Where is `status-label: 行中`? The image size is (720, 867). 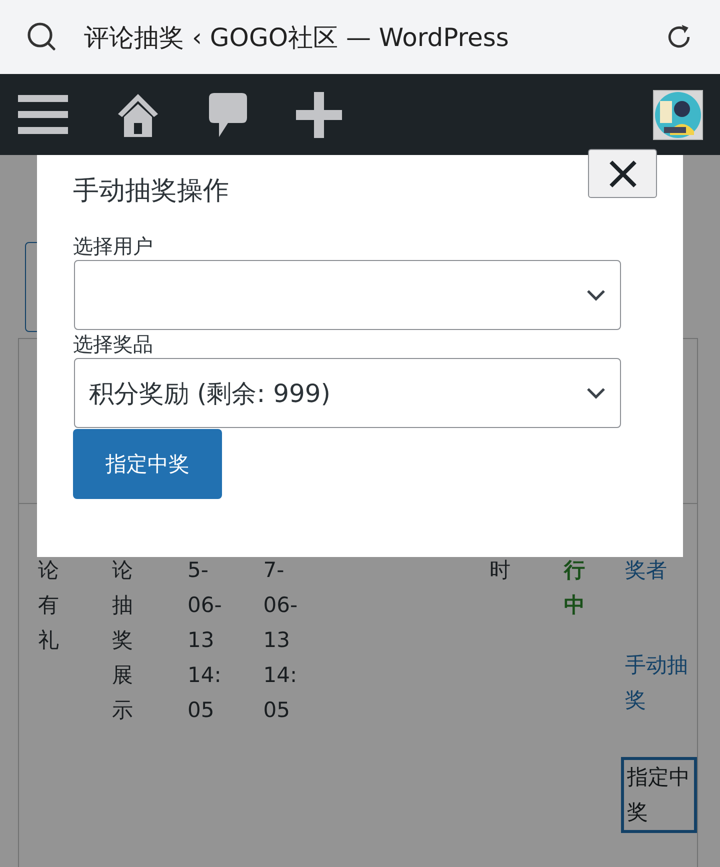 status-label: 行中 is located at coordinates (575, 588).